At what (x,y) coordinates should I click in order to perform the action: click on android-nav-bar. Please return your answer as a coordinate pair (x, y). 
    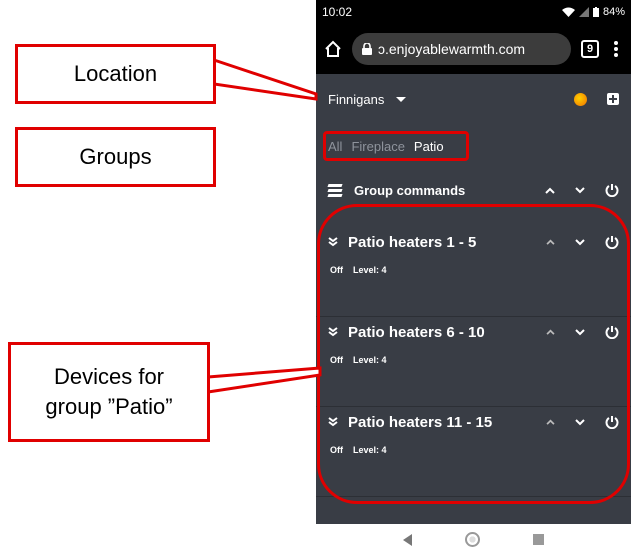
    Looking at the image, I should click on (473, 539).